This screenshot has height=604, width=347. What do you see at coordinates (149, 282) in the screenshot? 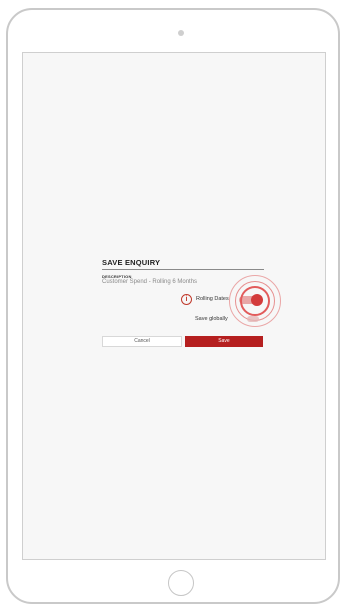
I see `description-field: Customer Spend - Rolling 6 Months` at bounding box center [149, 282].